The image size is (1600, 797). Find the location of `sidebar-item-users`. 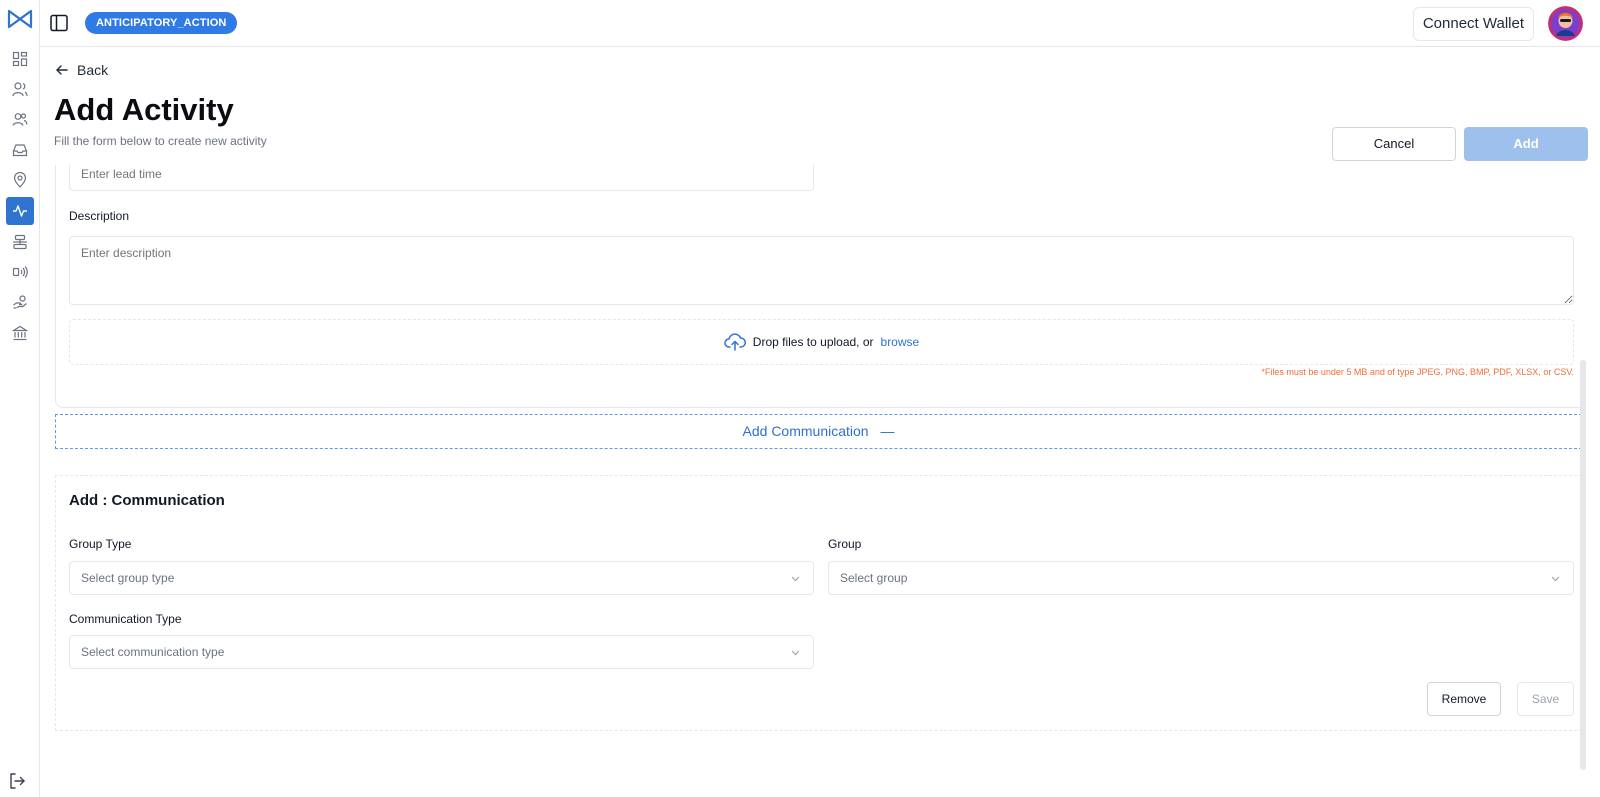

sidebar-item-users is located at coordinates (20, 119).